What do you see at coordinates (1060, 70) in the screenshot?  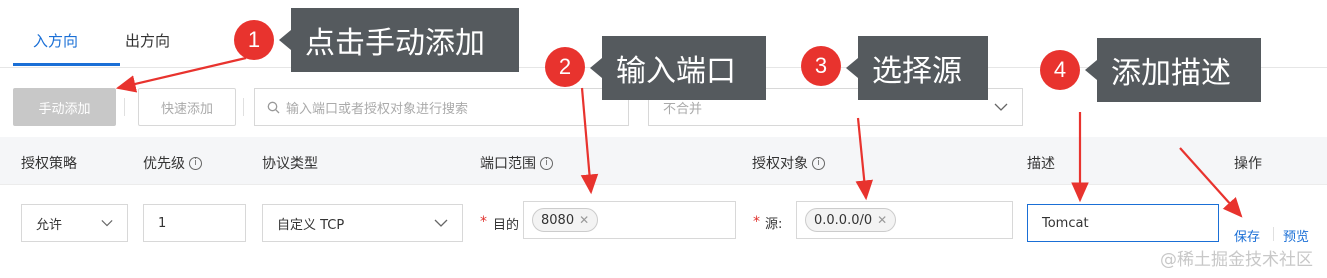 I see `step-4-badge: 4` at bounding box center [1060, 70].